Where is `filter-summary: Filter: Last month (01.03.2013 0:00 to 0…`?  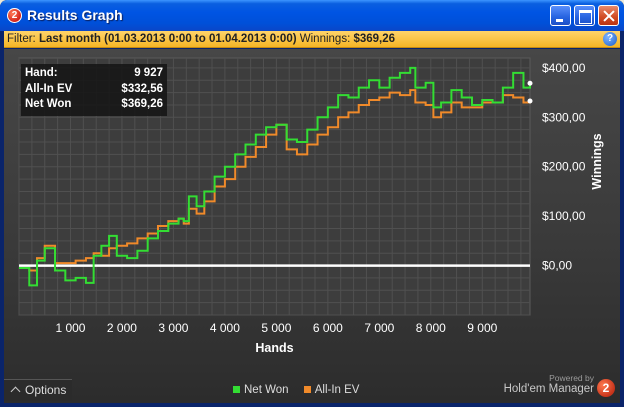
filter-summary: Filter: Last month (01.03.2013 0:00 to 0… is located at coordinates (201, 39).